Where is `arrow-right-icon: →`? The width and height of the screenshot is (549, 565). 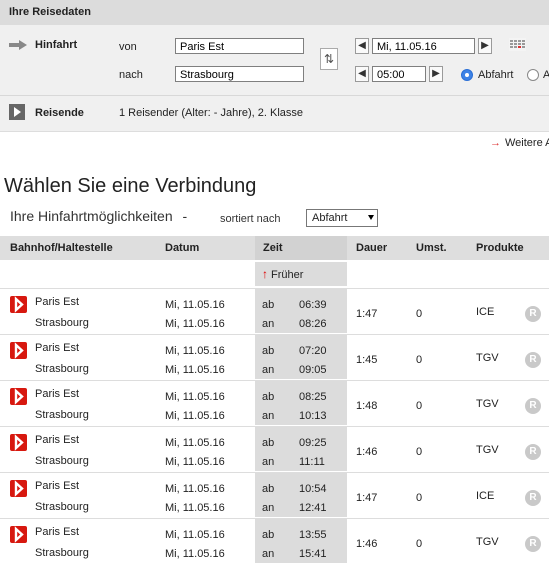 arrow-right-icon: → is located at coordinates (495, 143).